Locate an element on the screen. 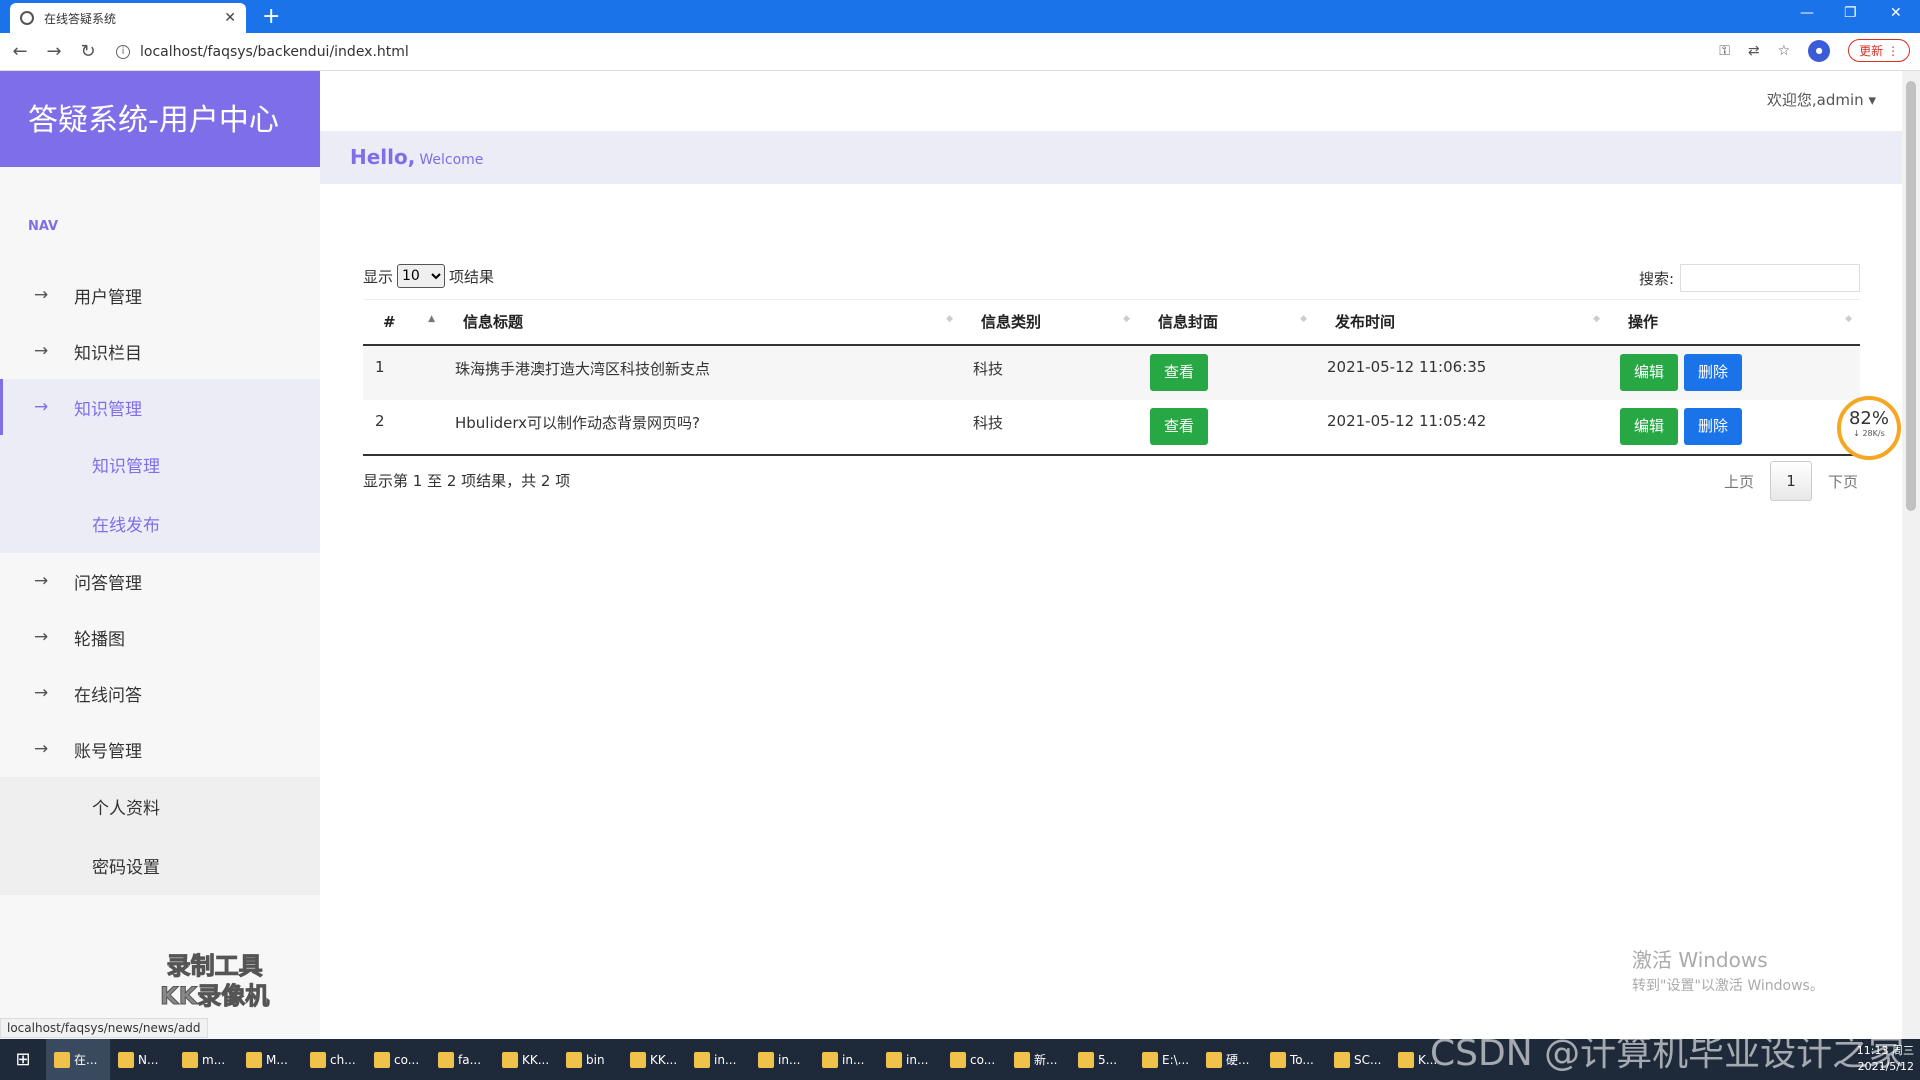 This screenshot has width=1920, height=1080. hello-text: Hello, is located at coordinates (383, 157).